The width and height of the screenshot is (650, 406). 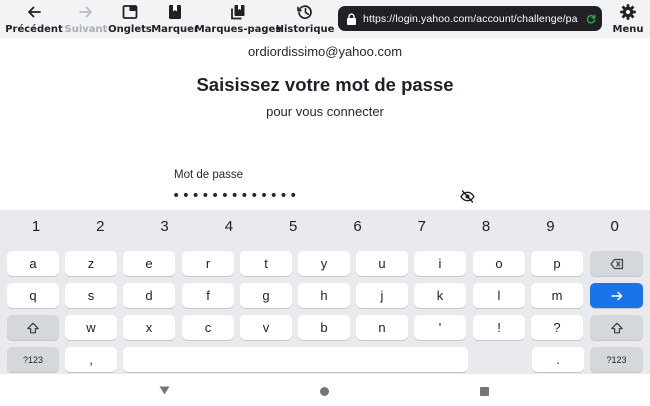 What do you see at coordinates (591, 19) in the screenshot?
I see `reload-icon` at bounding box center [591, 19].